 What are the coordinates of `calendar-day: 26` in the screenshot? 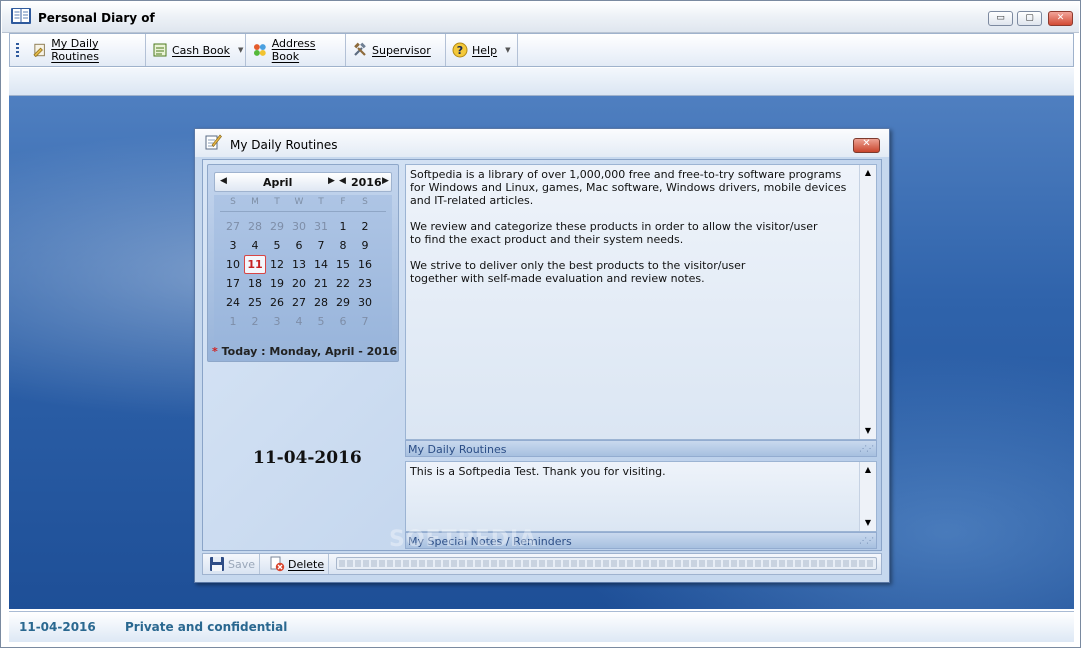 It's located at (277, 302).